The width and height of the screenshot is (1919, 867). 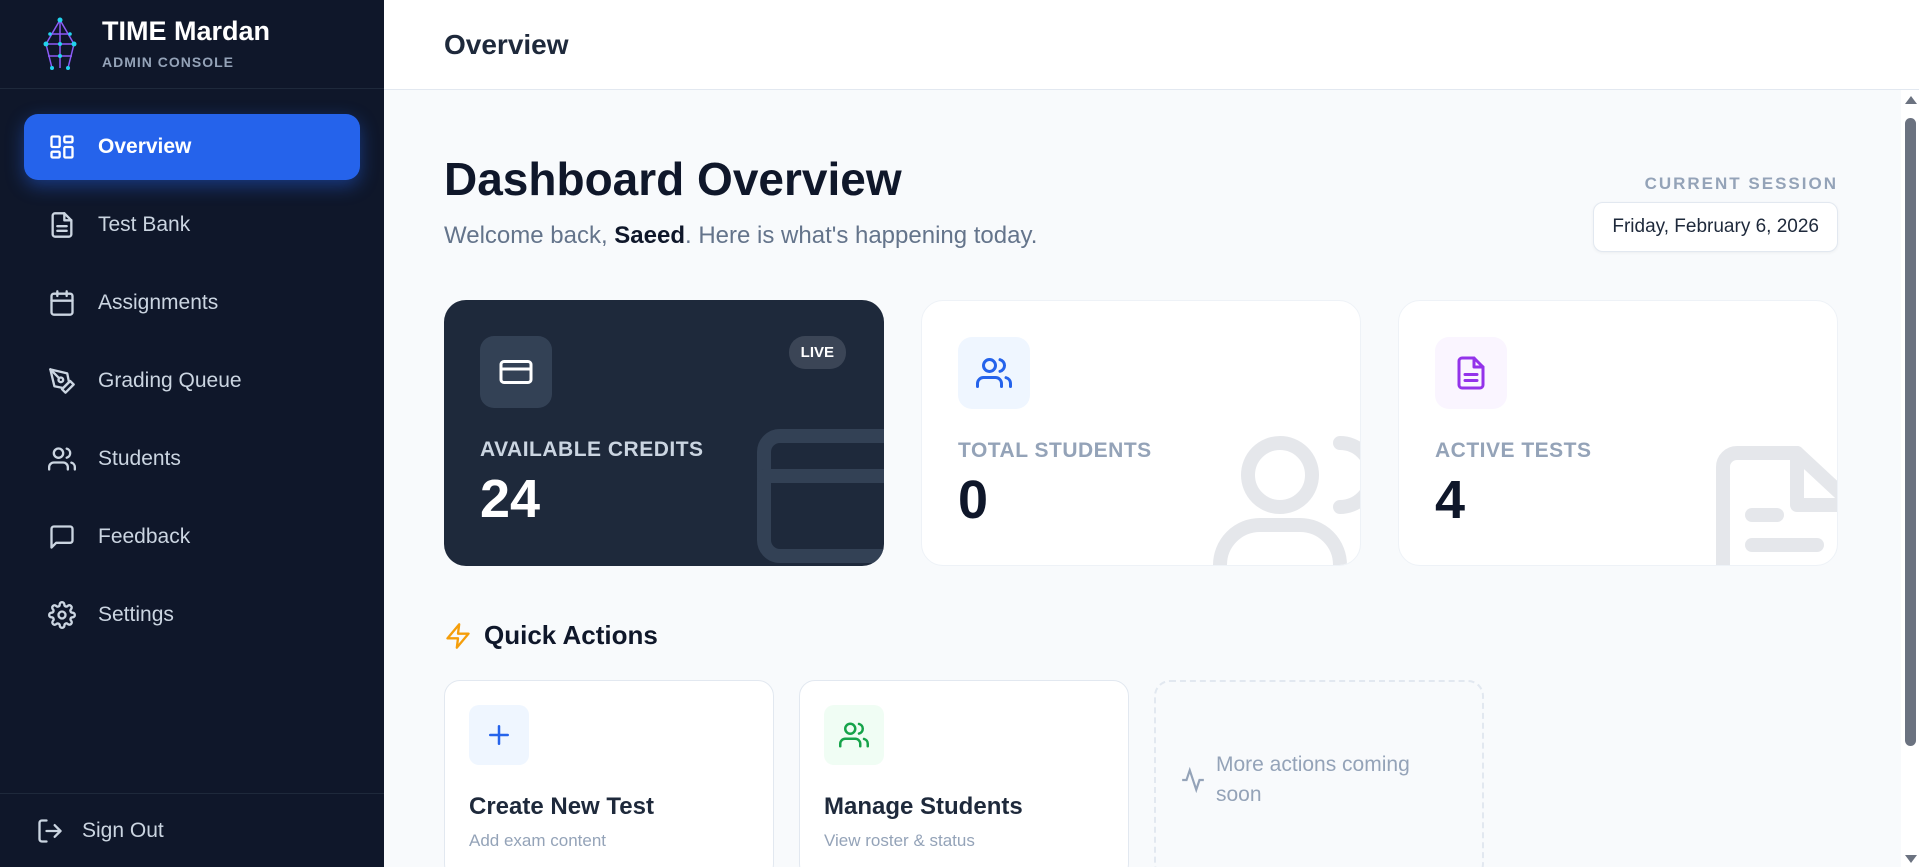 I want to click on credit-card-watermark-icon, so click(x=820, y=496).